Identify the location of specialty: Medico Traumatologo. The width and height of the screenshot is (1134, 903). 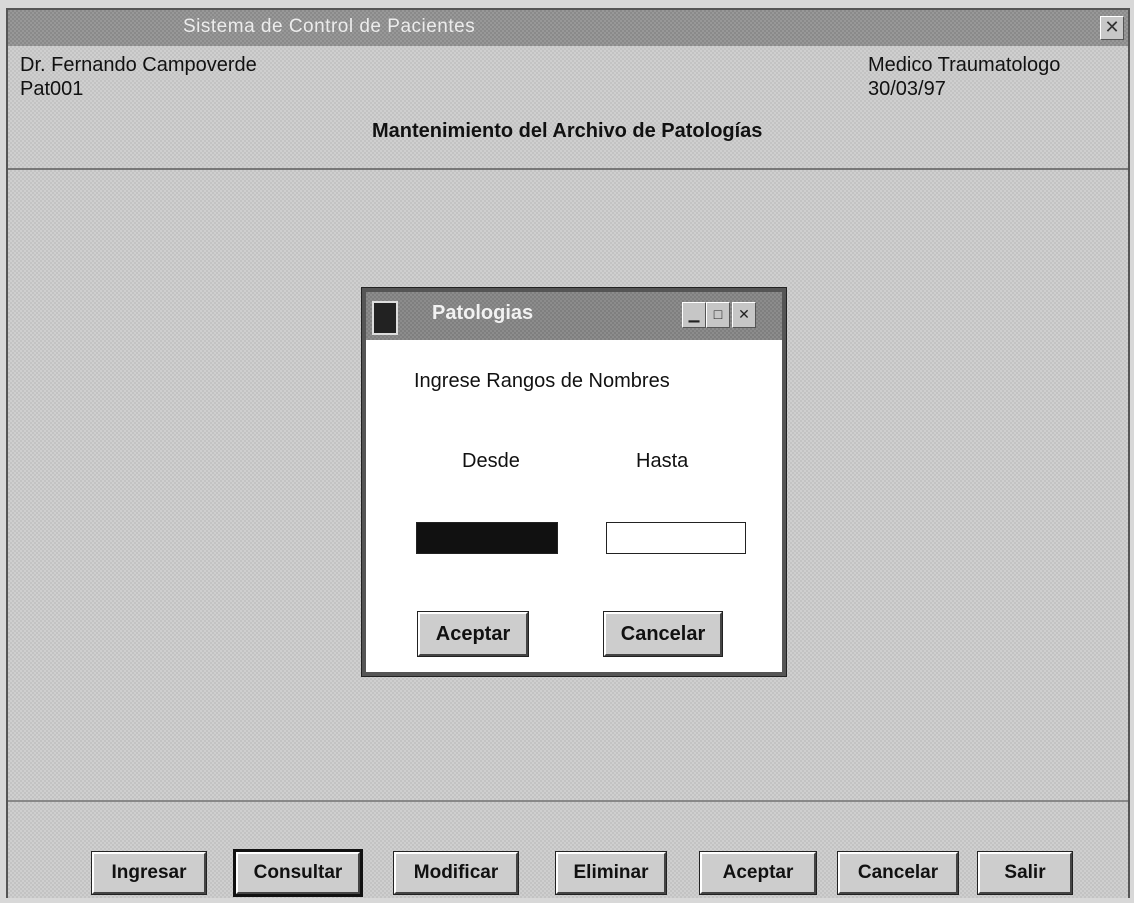
(964, 65).